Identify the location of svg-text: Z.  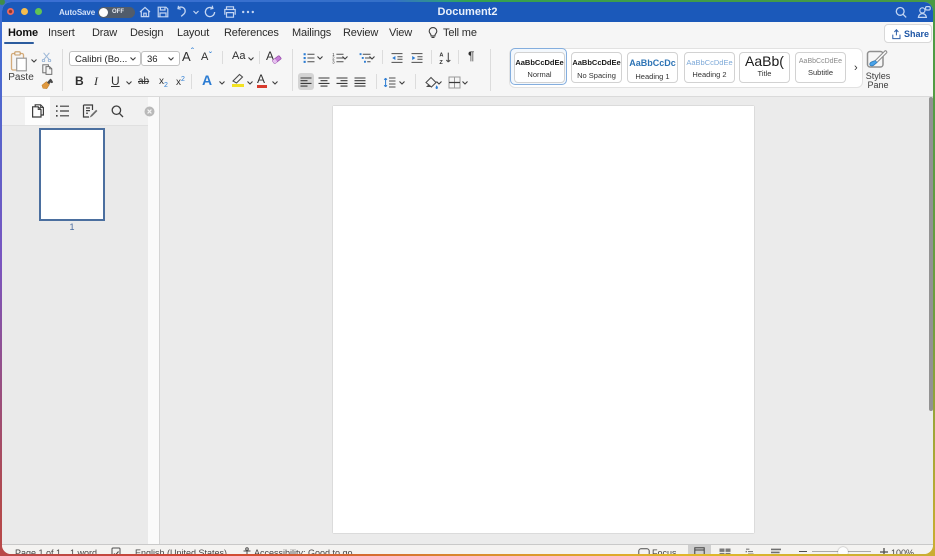
(441, 62).